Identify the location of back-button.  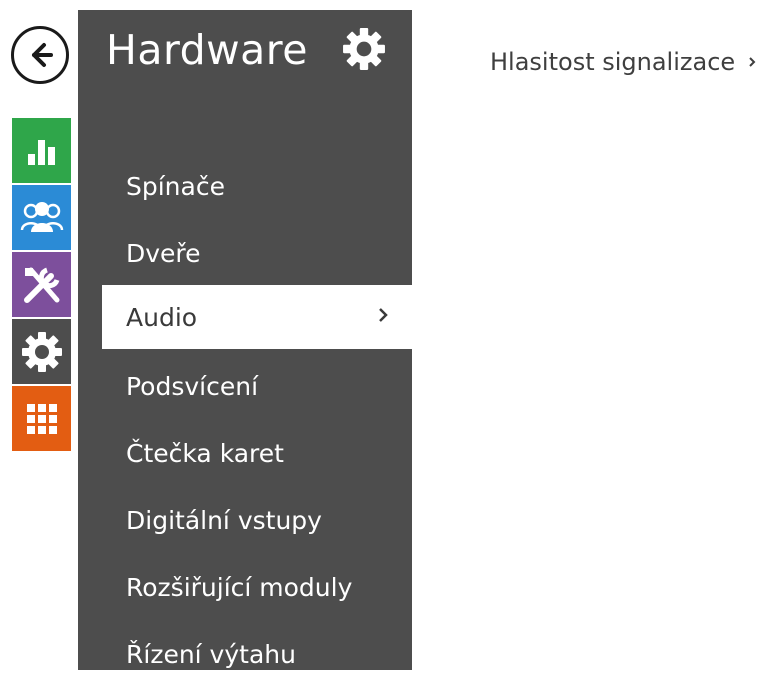
(40, 55).